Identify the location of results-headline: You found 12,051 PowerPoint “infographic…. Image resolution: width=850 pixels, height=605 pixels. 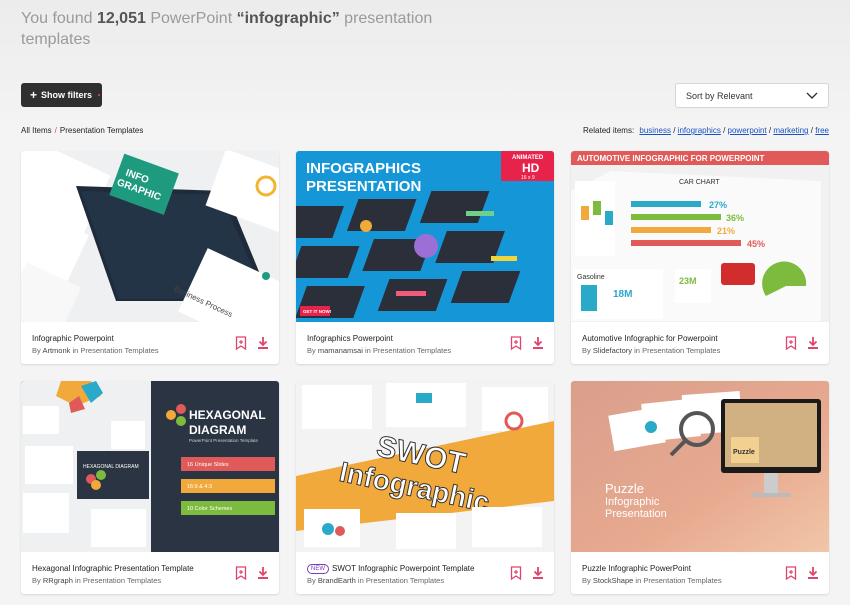
(227, 29).